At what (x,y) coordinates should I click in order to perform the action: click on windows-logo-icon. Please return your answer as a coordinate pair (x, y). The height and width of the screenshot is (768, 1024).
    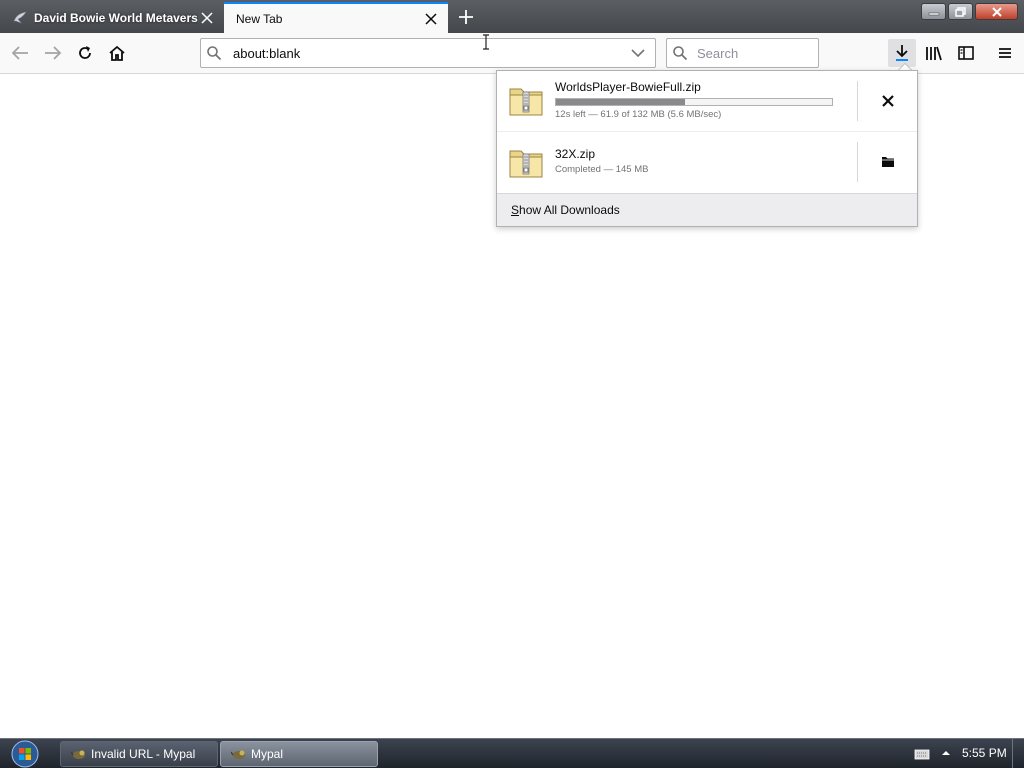
    Looking at the image, I should click on (25, 754).